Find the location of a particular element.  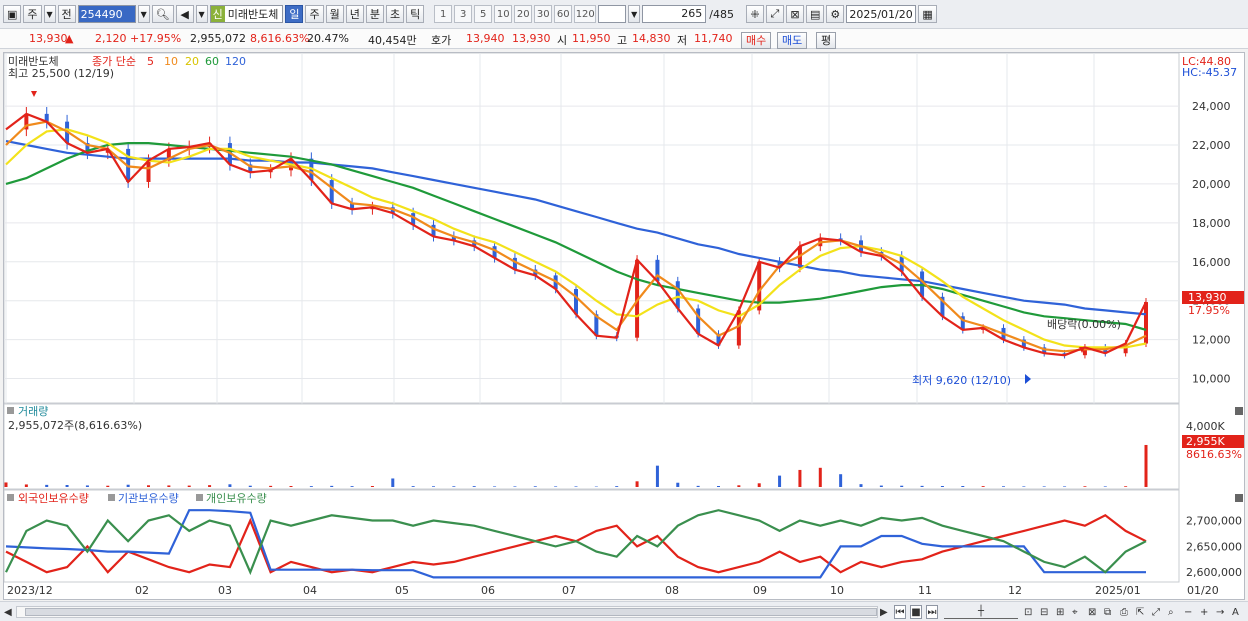

interval-30: 30 is located at coordinates (543, 14).